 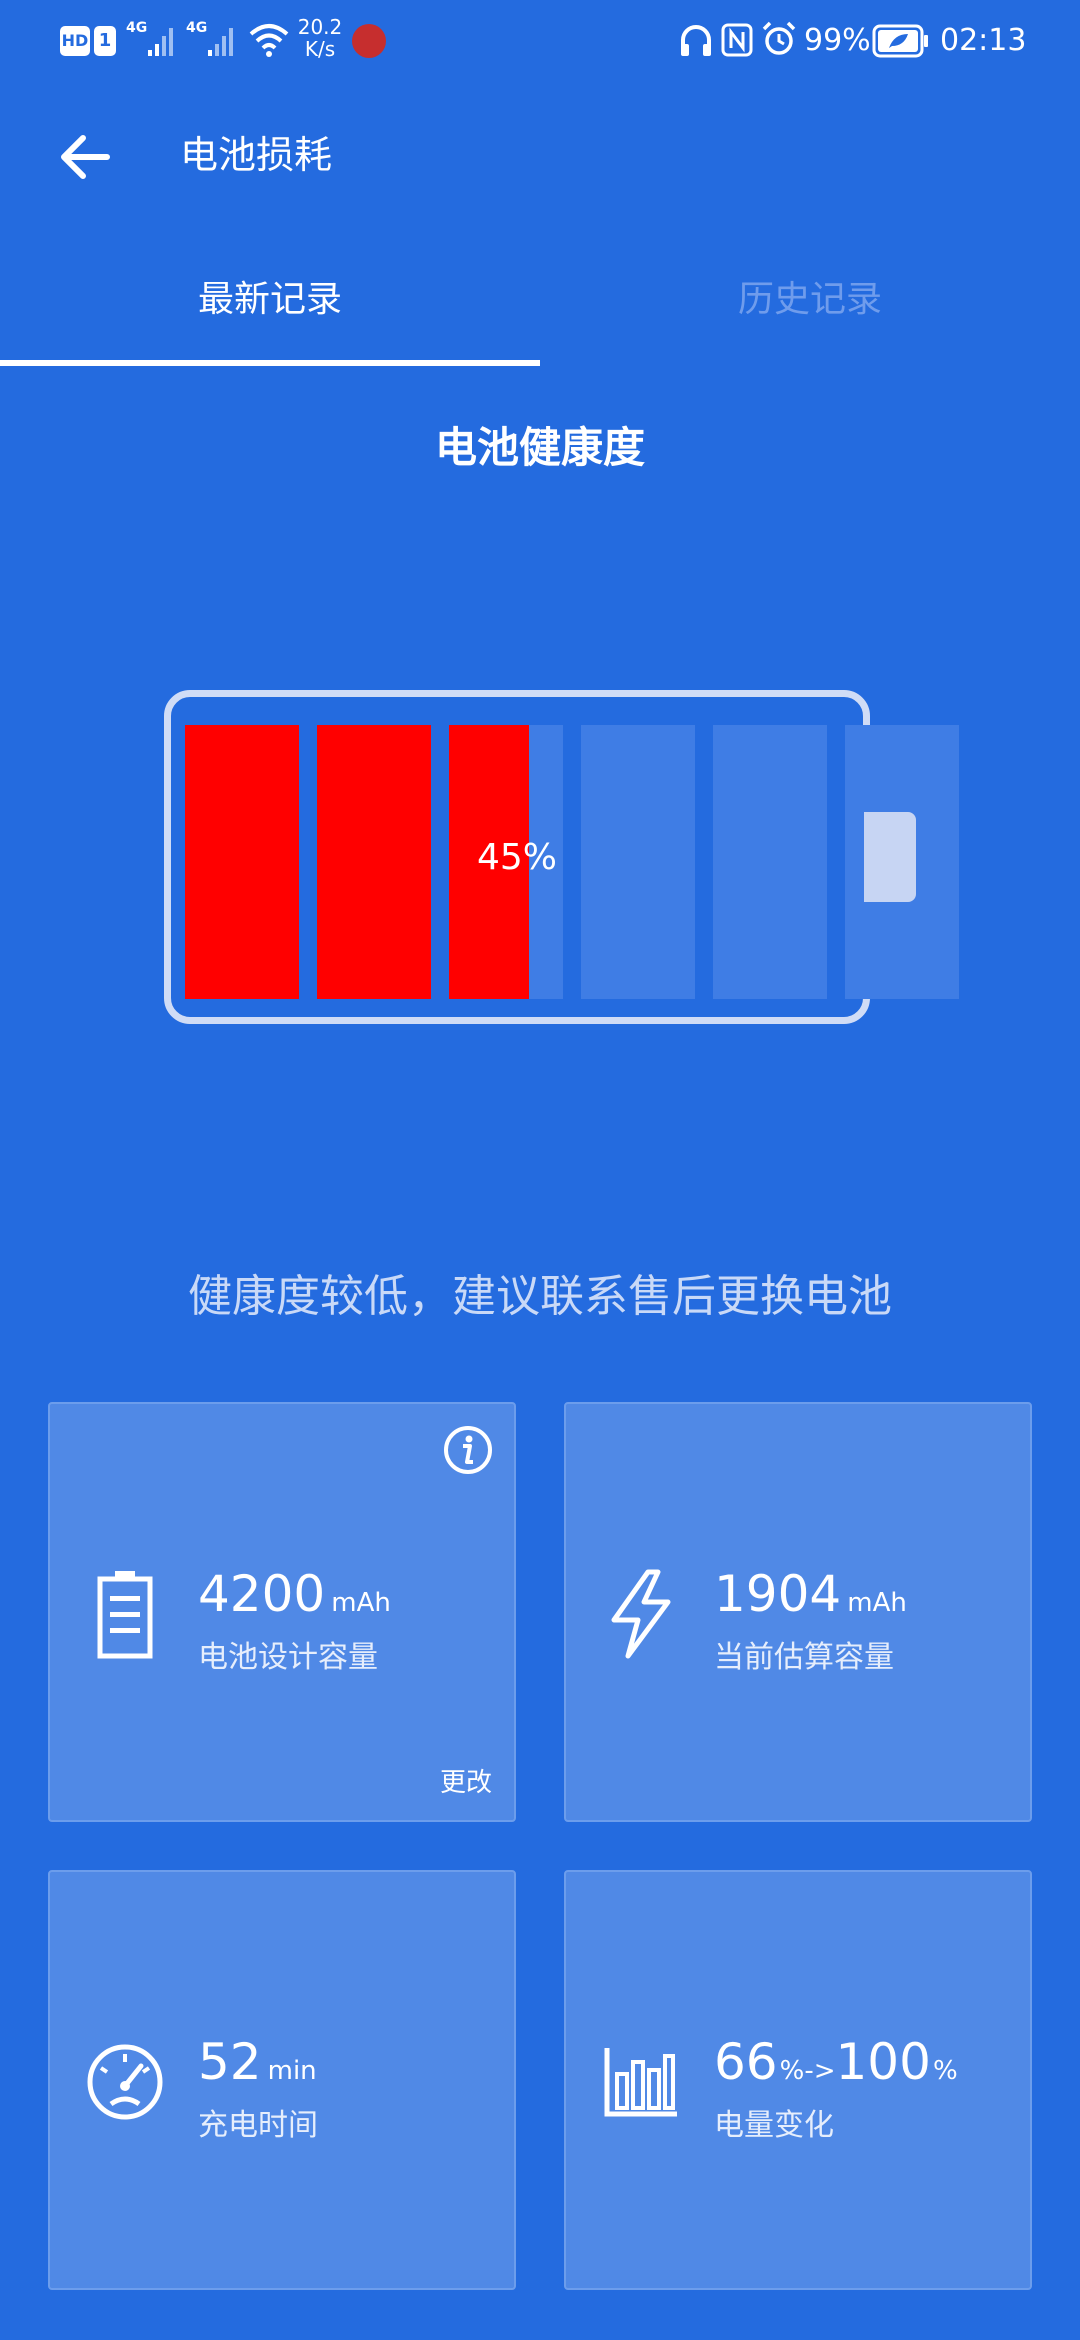 I want to click on level-to-unit: %, so click(x=945, y=2071).